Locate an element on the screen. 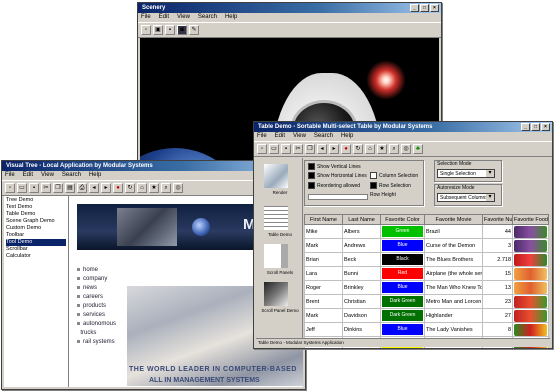 The image size is (554, 391). binoculars-icon: ◎ is located at coordinates (406, 149).